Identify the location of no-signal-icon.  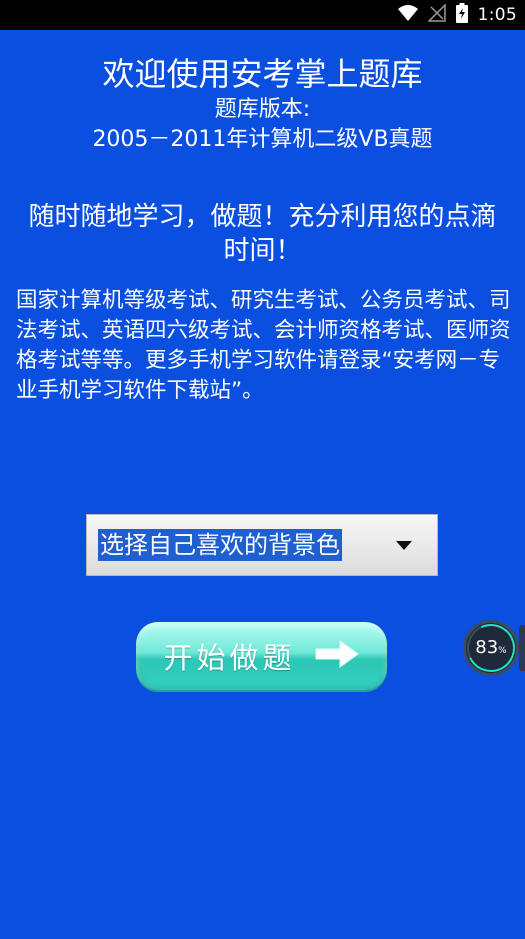
(436, 14).